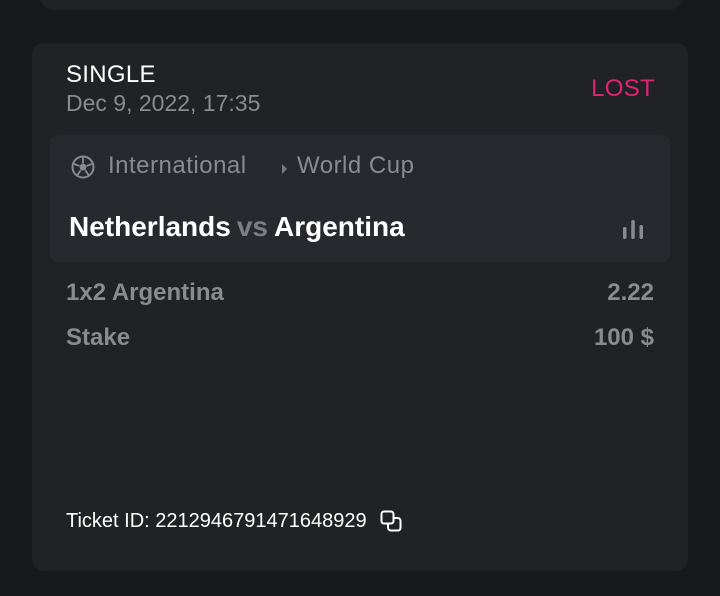 This screenshot has width=720, height=596. Describe the element at coordinates (111, 74) in the screenshot. I see `bet-type-label: SINGLE` at that location.